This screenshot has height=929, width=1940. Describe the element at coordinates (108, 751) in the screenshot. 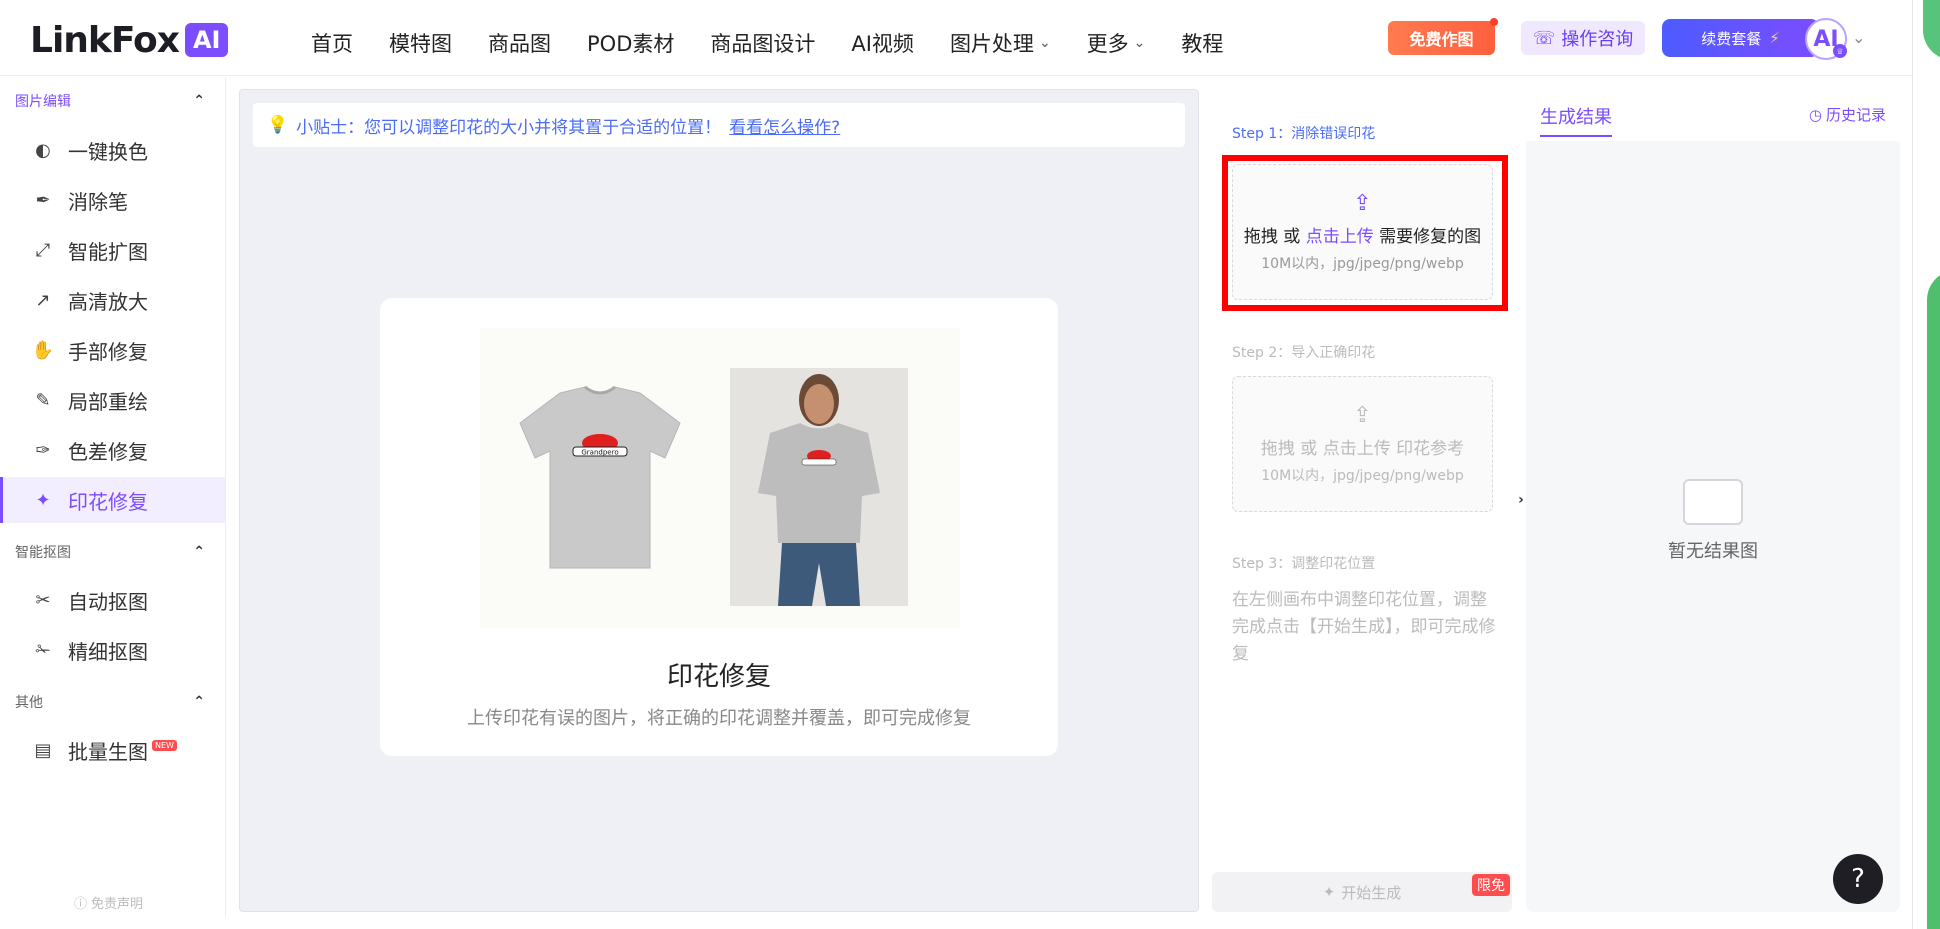

I see `sidebar-item-label: 批量生图` at that location.